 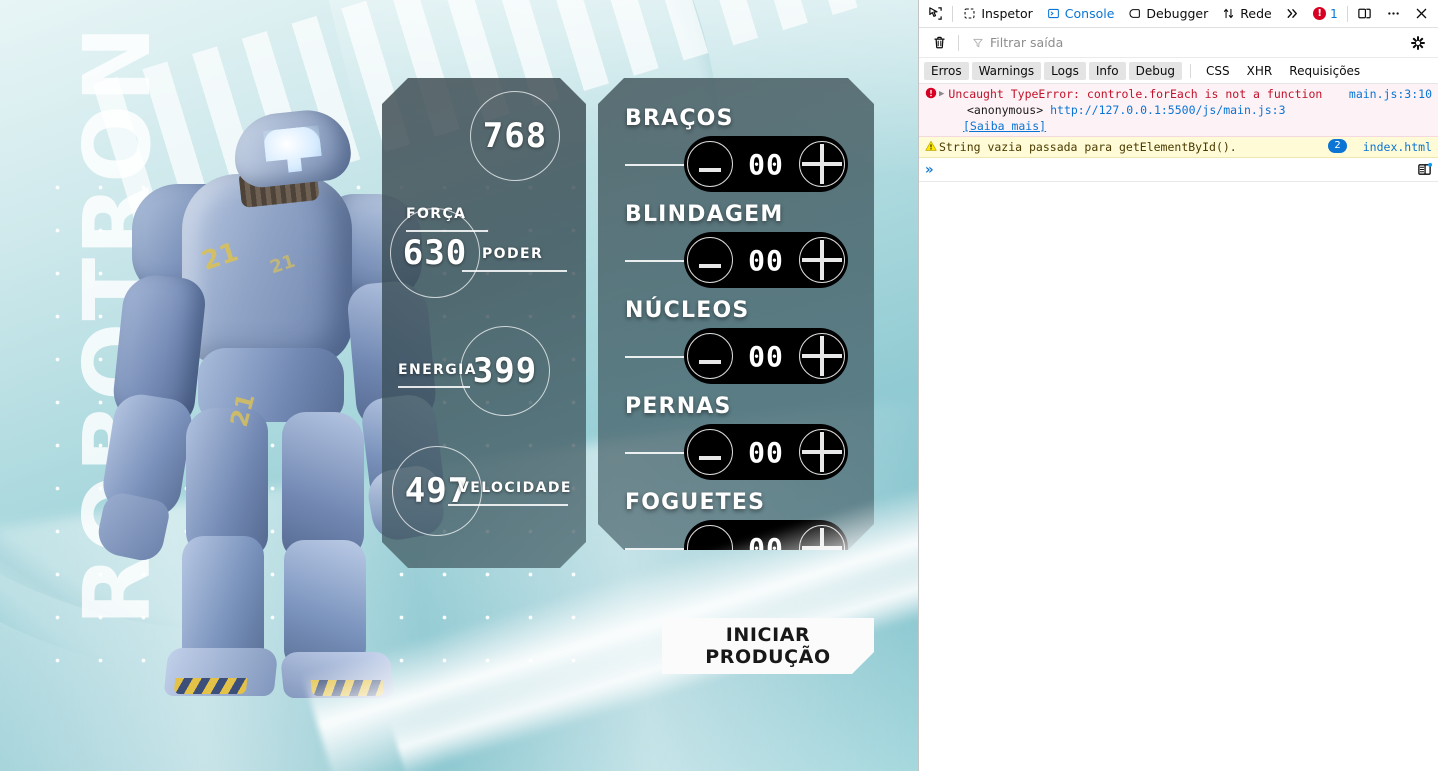 What do you see at coordinates (678, 406) in the screenshot?
I see `control-label: PERNAS` at bounding box center [678, 406].